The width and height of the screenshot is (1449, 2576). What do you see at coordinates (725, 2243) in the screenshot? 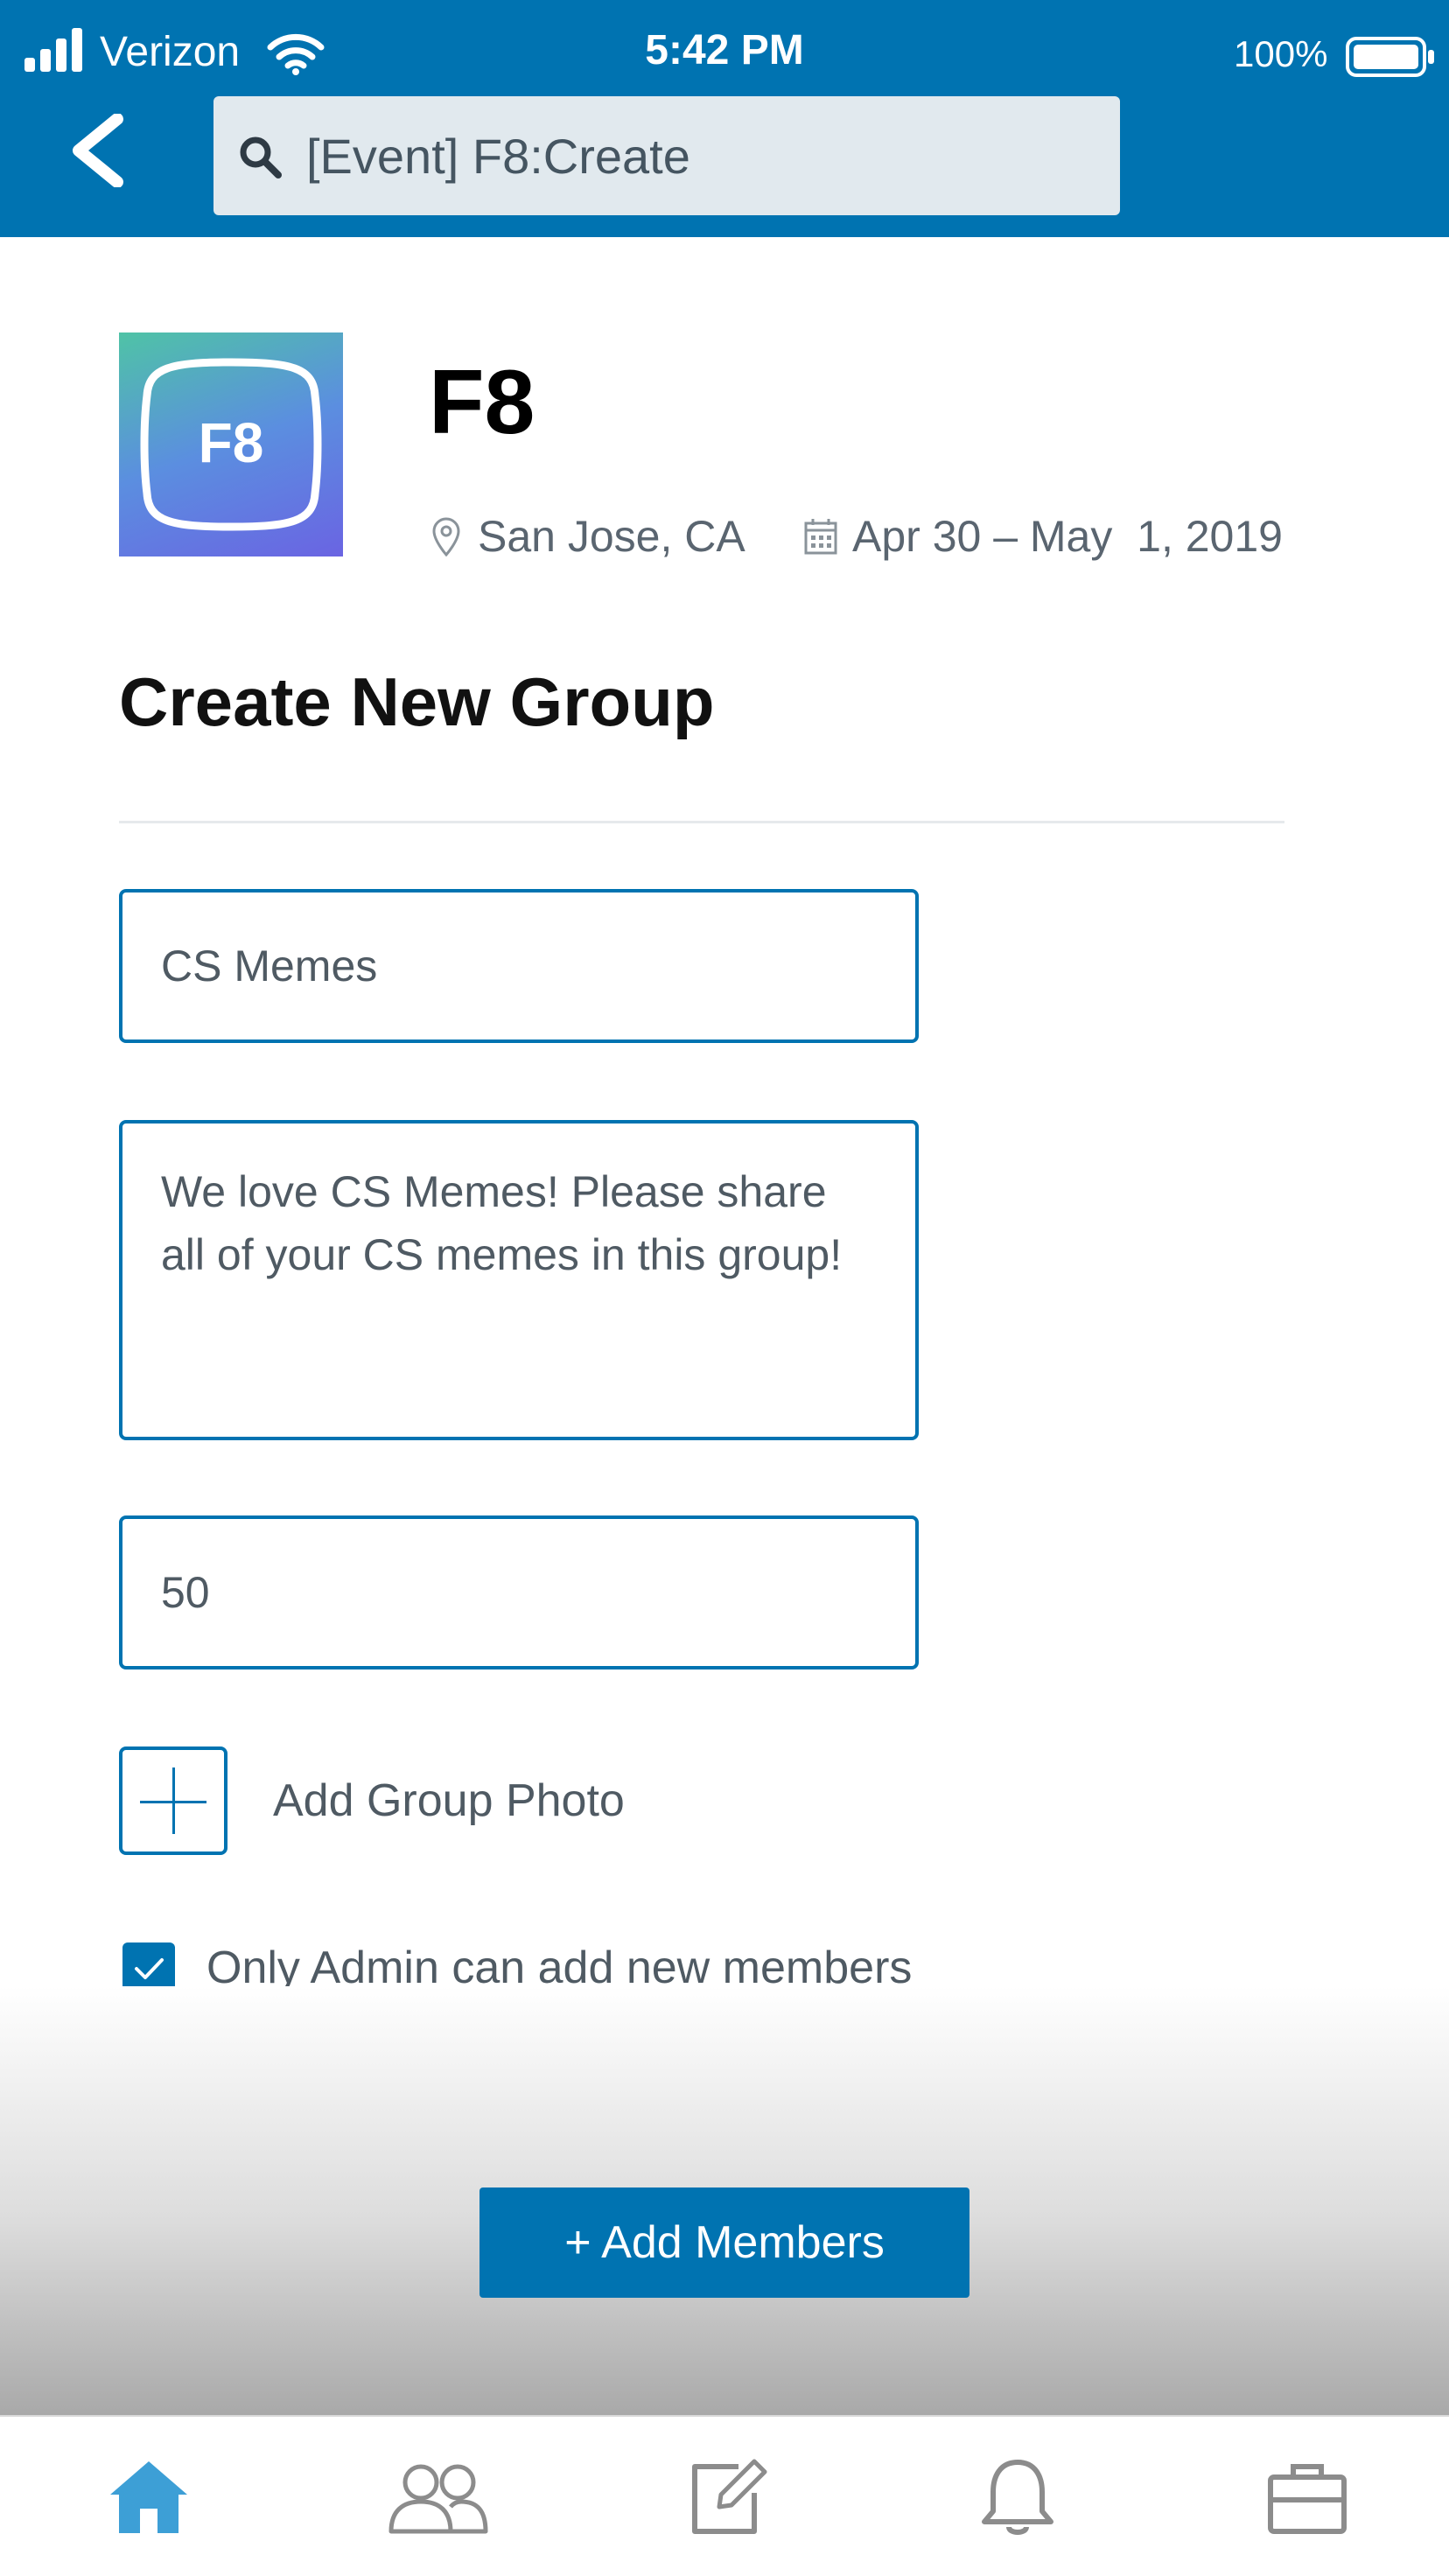
I see `add-members-button: + Add Members` at bounding box center [725, 2243].